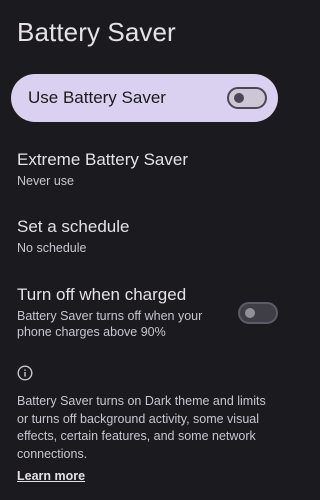  I want to click on description-line: connections., so click(52, 453).